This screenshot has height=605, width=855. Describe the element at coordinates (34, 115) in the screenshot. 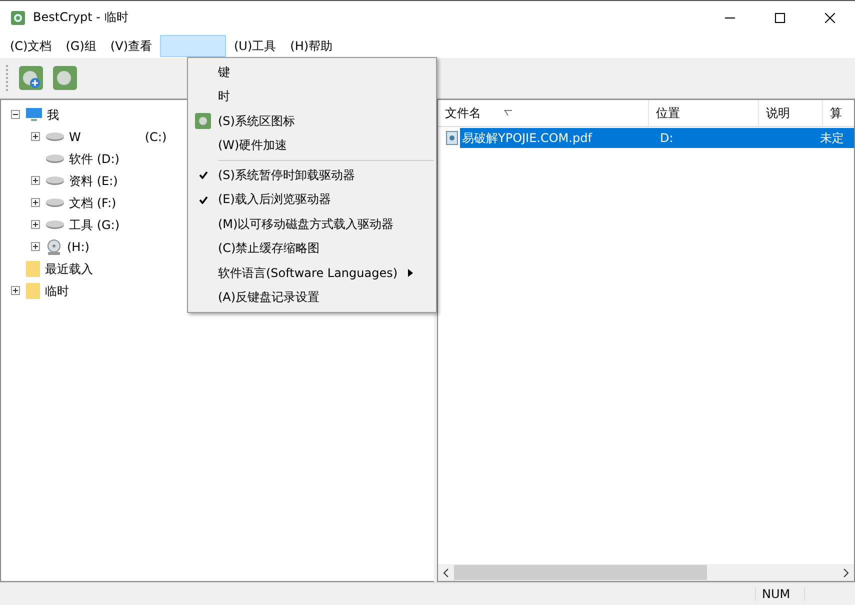

I see `computer-icon` at that location.